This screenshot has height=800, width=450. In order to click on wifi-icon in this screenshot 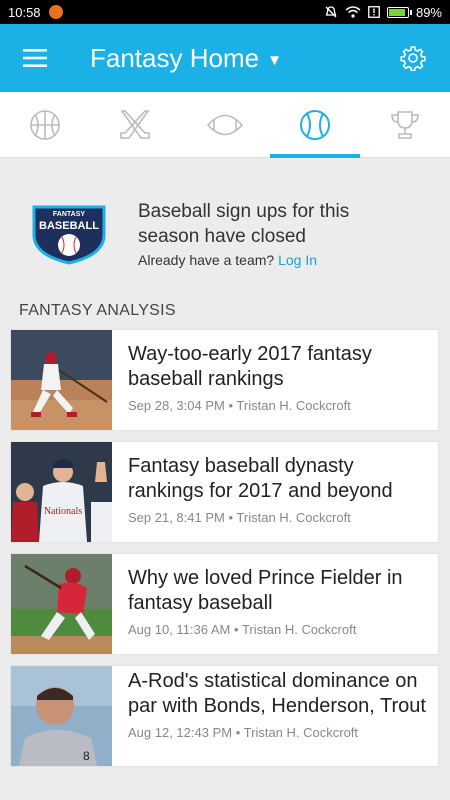, I will do `click(353, 12)`.